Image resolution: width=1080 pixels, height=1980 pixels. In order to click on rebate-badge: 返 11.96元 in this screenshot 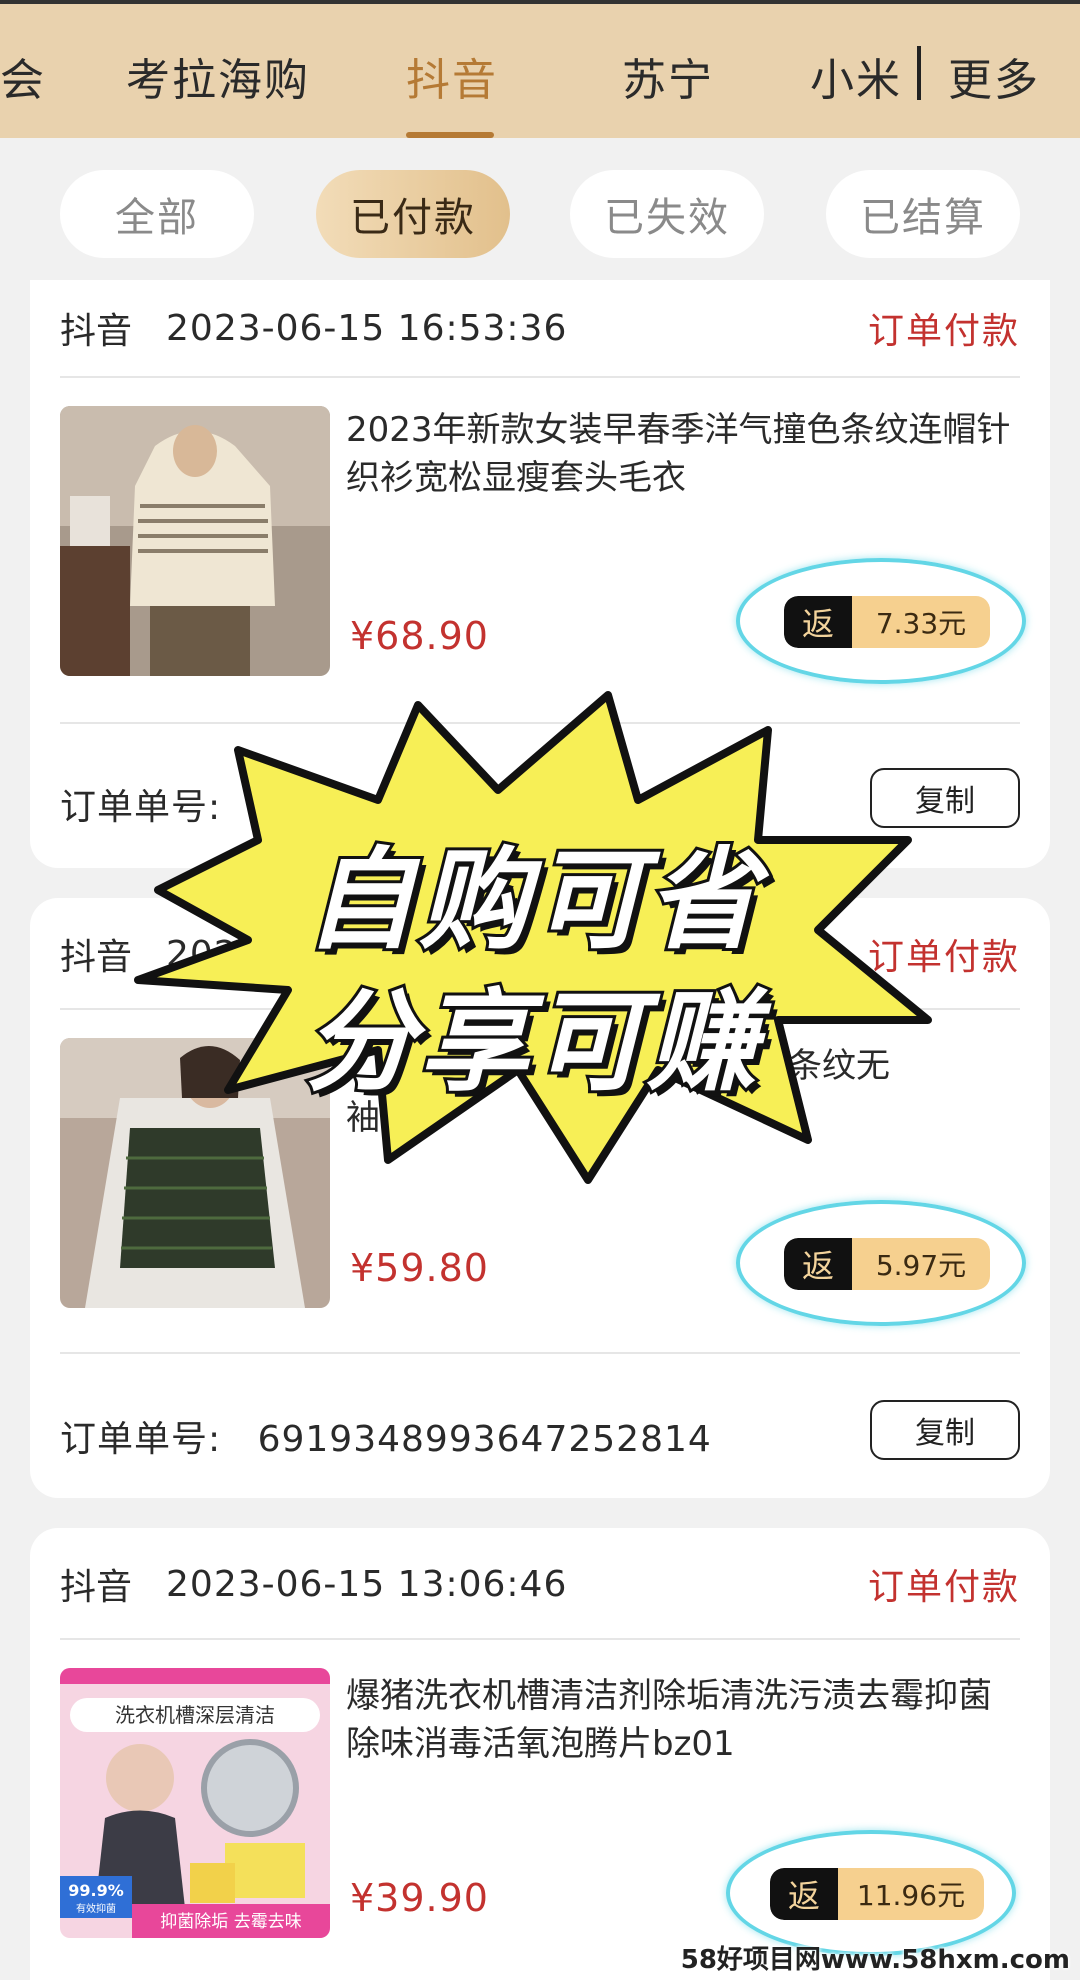, I will do `click(877, 1894)`.